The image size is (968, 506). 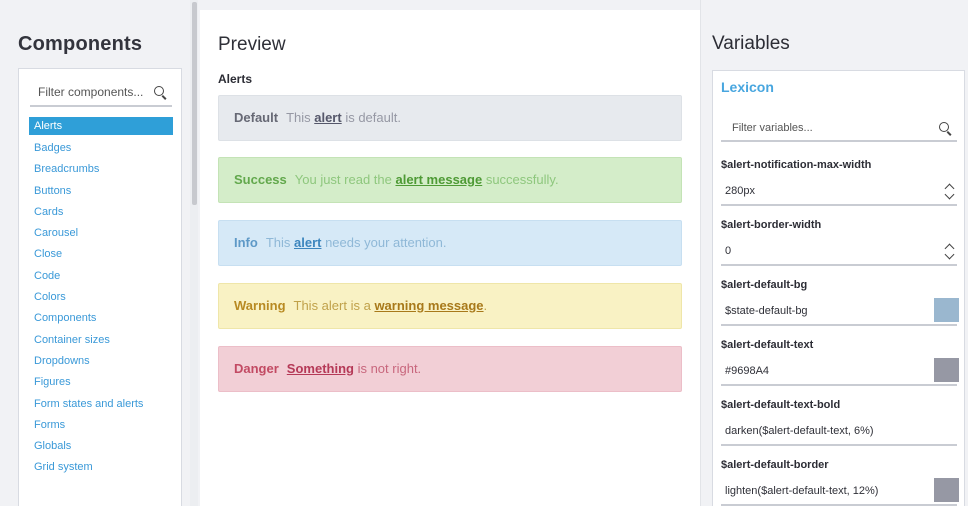 What do you see at coordinates (839, 192) in the screenshot?
I see `variable-value-field: 280px` at bounding box center [839, 192].